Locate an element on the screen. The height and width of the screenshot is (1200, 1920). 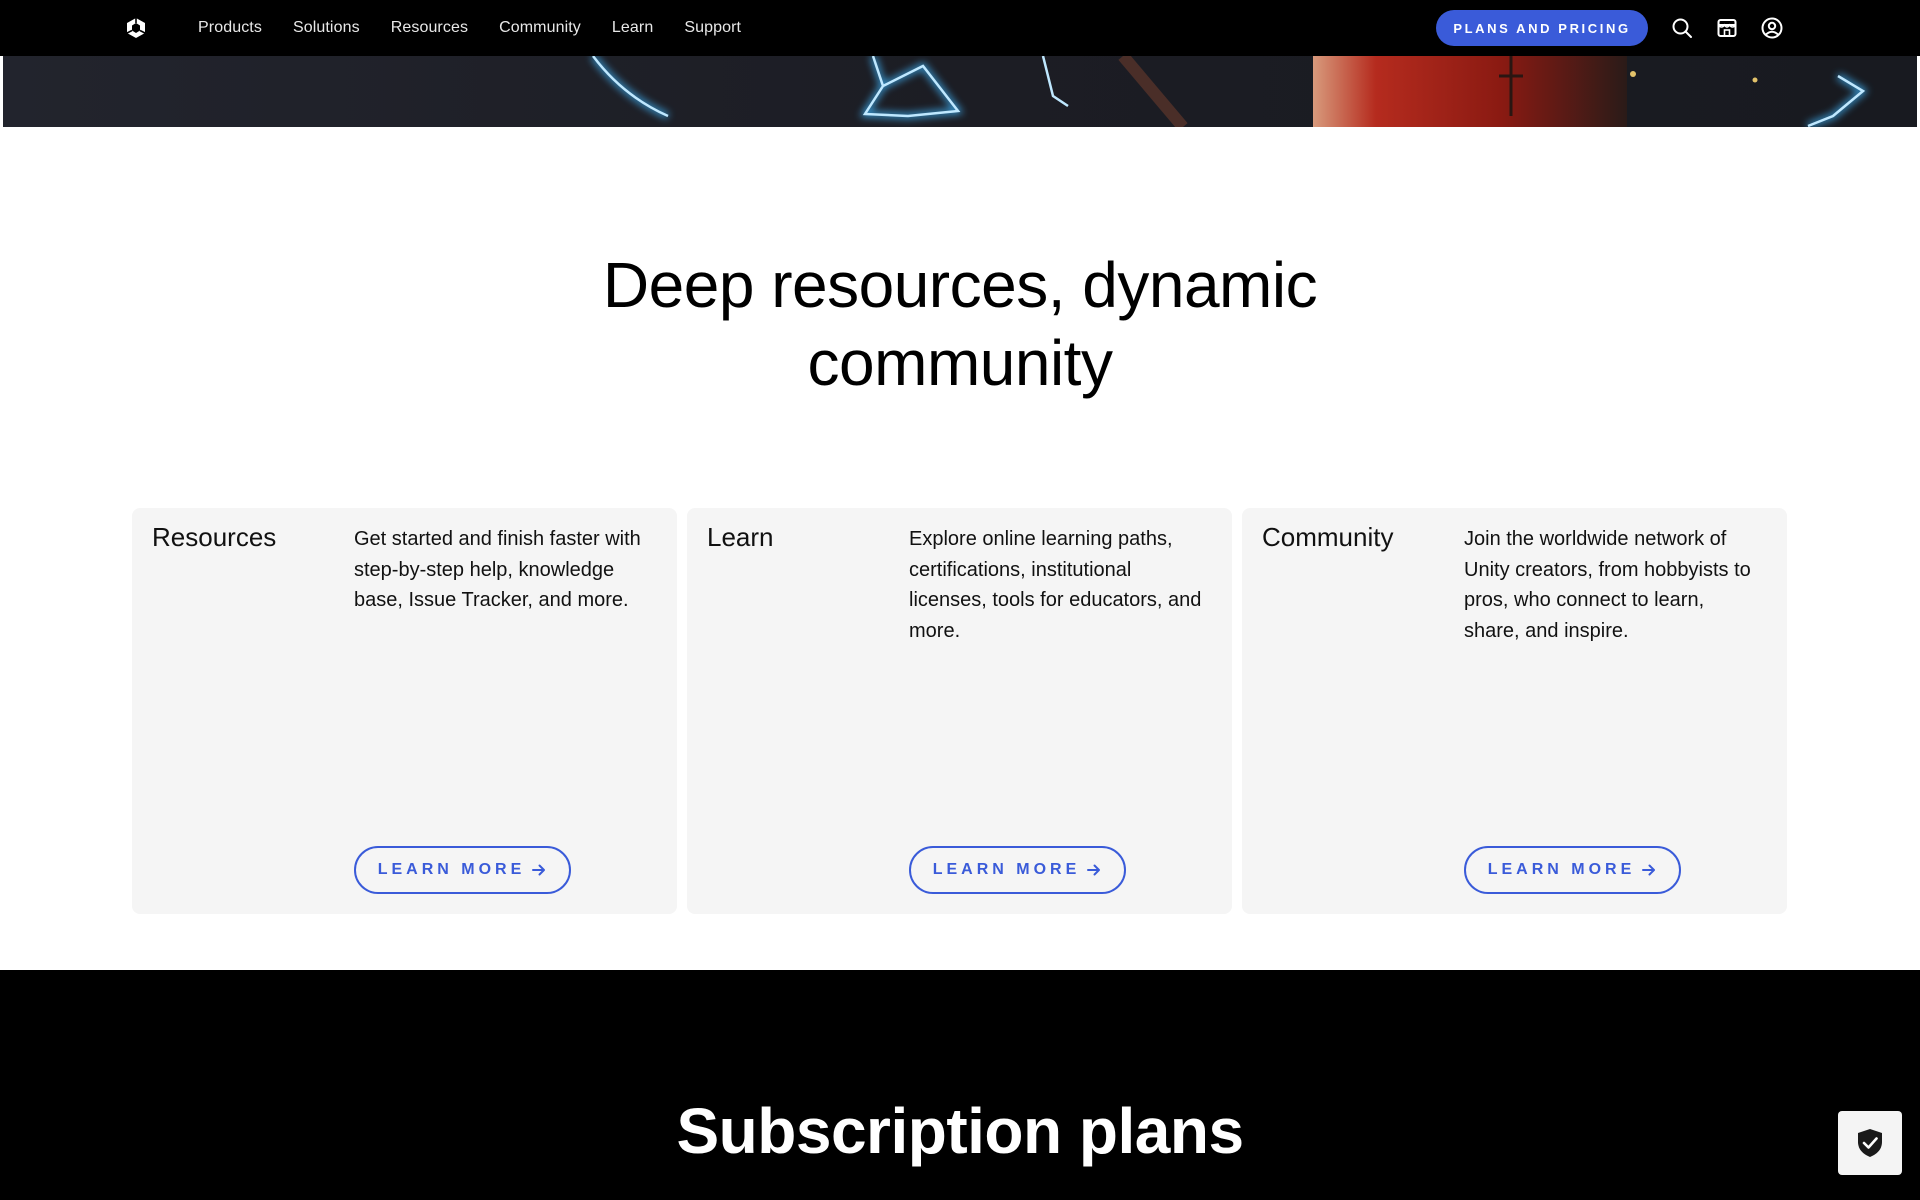
card-title: Resources is located at coordinates (214, 537).